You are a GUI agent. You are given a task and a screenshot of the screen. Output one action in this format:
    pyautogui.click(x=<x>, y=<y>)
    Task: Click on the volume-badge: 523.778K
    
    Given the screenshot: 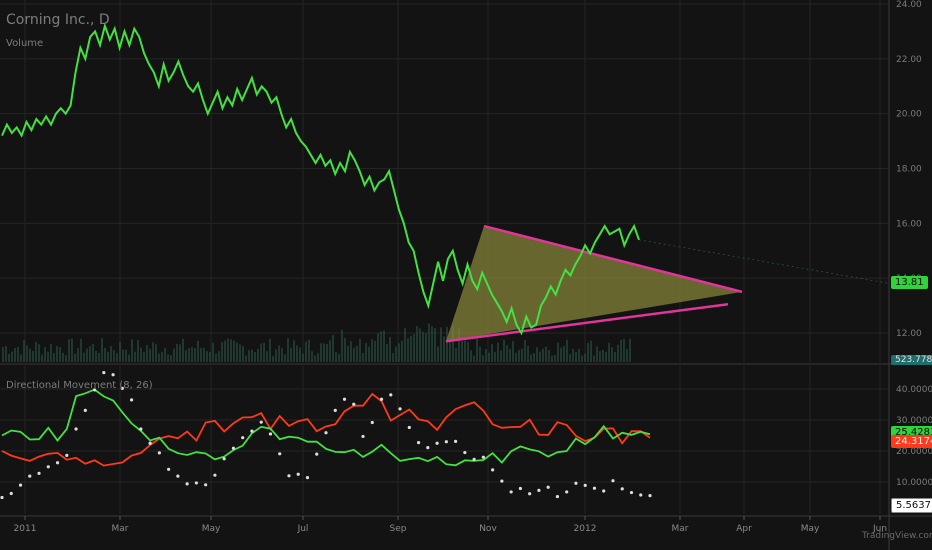 What is the action you would take?
    pyautogui.click(x=911, y=360)
    